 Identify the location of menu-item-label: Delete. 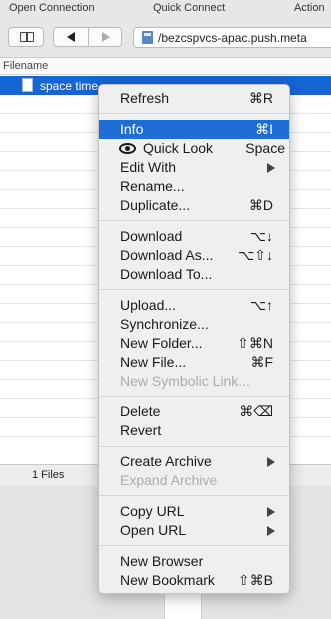
(140, 411).